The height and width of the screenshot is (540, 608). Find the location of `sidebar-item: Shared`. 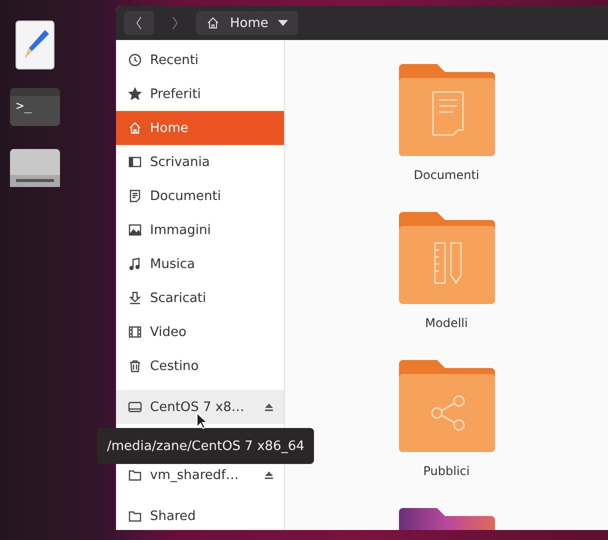

sidebar-item: Shared is located at coordinates (200, 514).